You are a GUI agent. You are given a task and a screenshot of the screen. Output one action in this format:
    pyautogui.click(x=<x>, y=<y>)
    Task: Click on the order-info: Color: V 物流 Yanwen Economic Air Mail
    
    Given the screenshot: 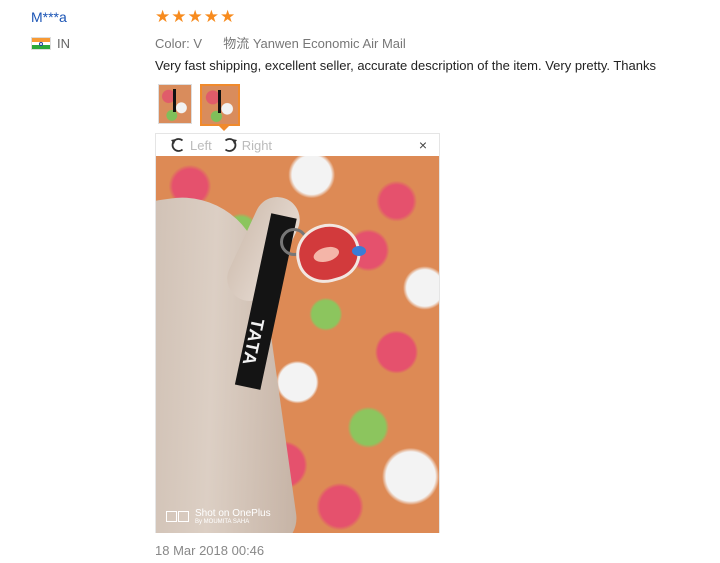 What is the action you would take?
    pyautogui.click(x=280, y=42)
    